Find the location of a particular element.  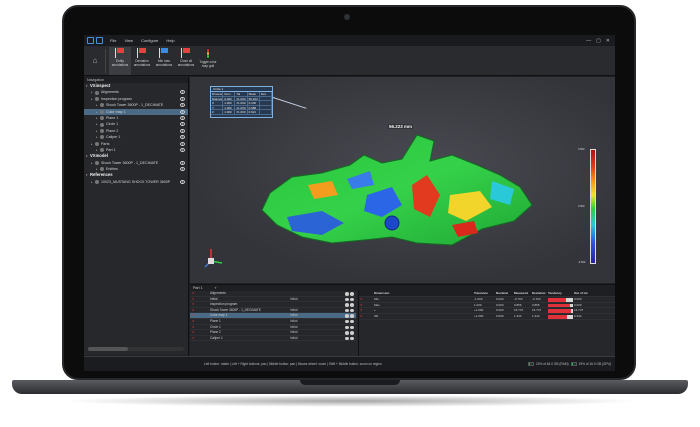

menu-view: View is located at coordinates (128, 40).